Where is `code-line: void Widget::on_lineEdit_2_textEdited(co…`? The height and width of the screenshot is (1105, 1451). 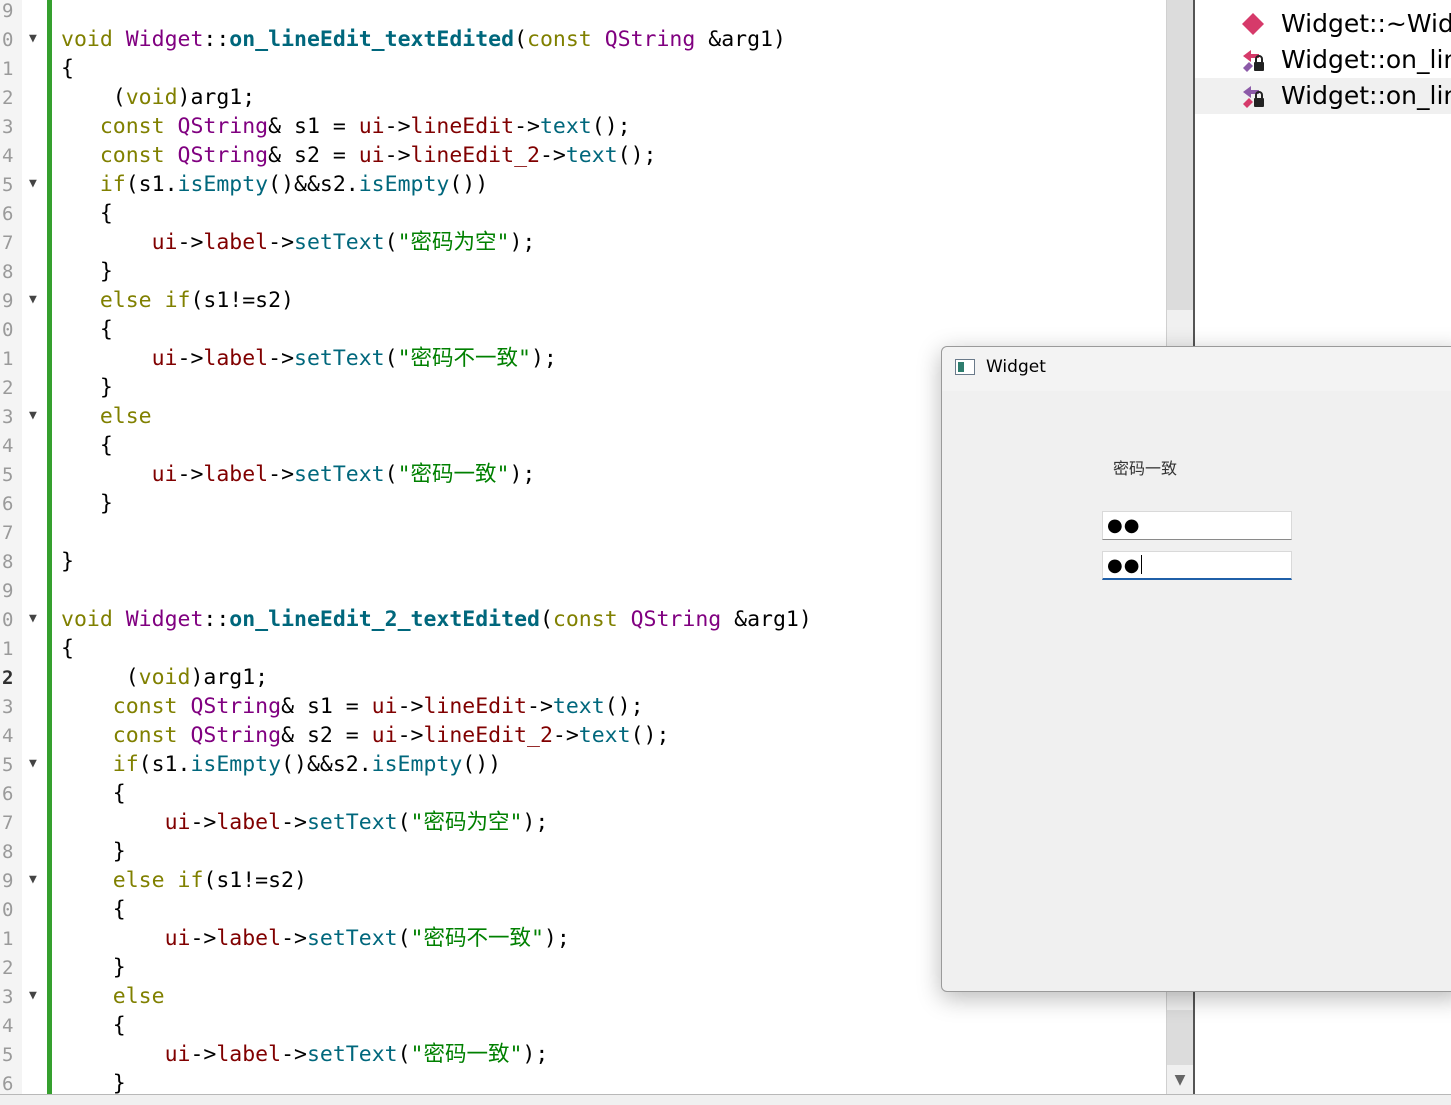
code-line: void Widget::on_lineEdit_2_textEdited(co… is located at coordinates (436, 620).